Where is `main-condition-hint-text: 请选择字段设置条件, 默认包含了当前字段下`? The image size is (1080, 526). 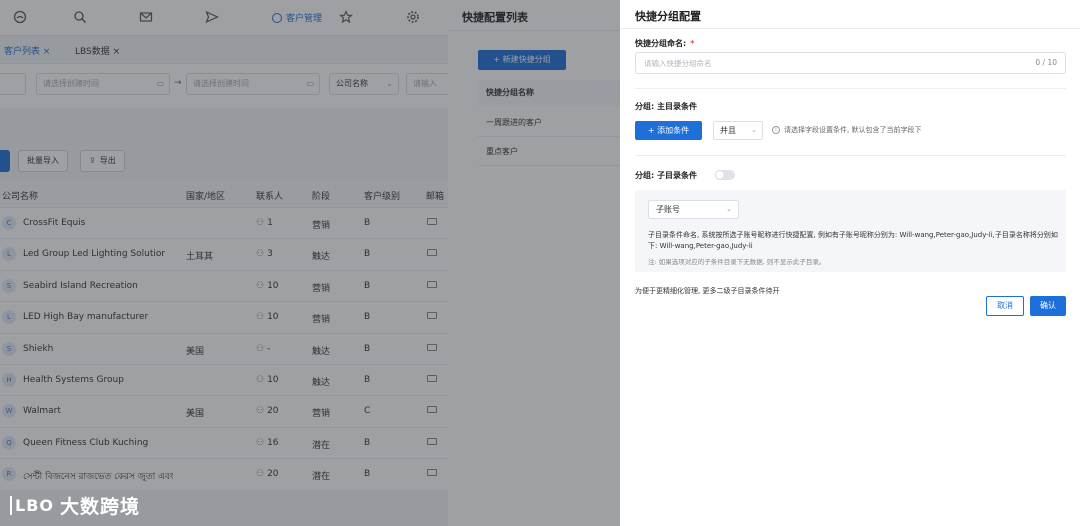 main-condition-hint-text: 请选择字段设置条件, 默认包含了当前字段下 is located at coordinates (853, 130).